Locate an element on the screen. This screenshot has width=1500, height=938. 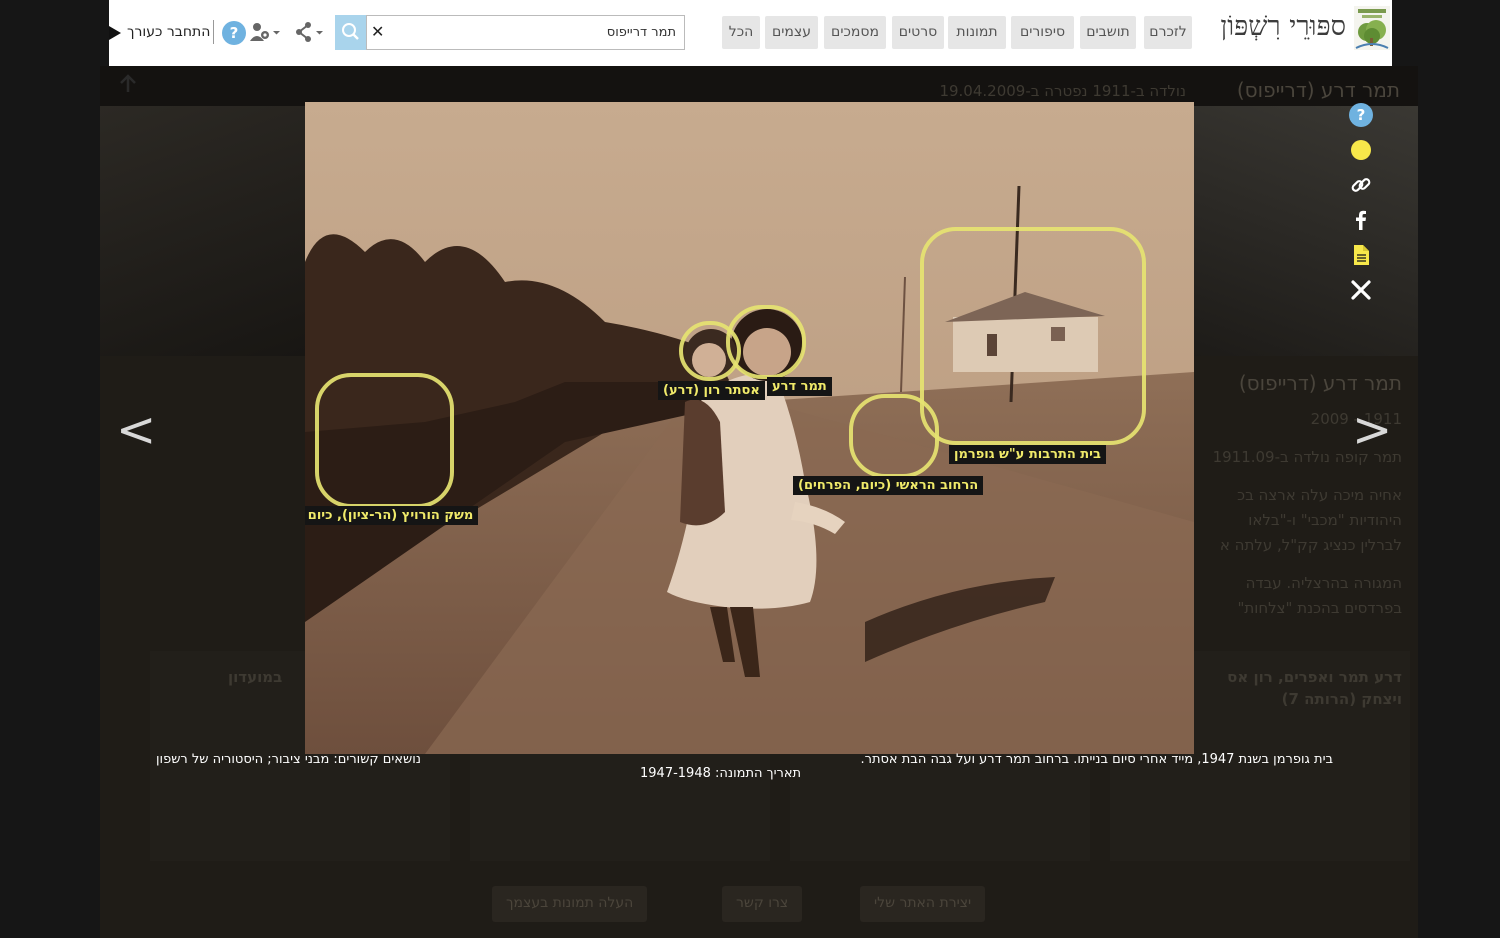
background-bio-line: היהודיות "מכבי" ו-"בלאו is located at coordinates (1325, 520).